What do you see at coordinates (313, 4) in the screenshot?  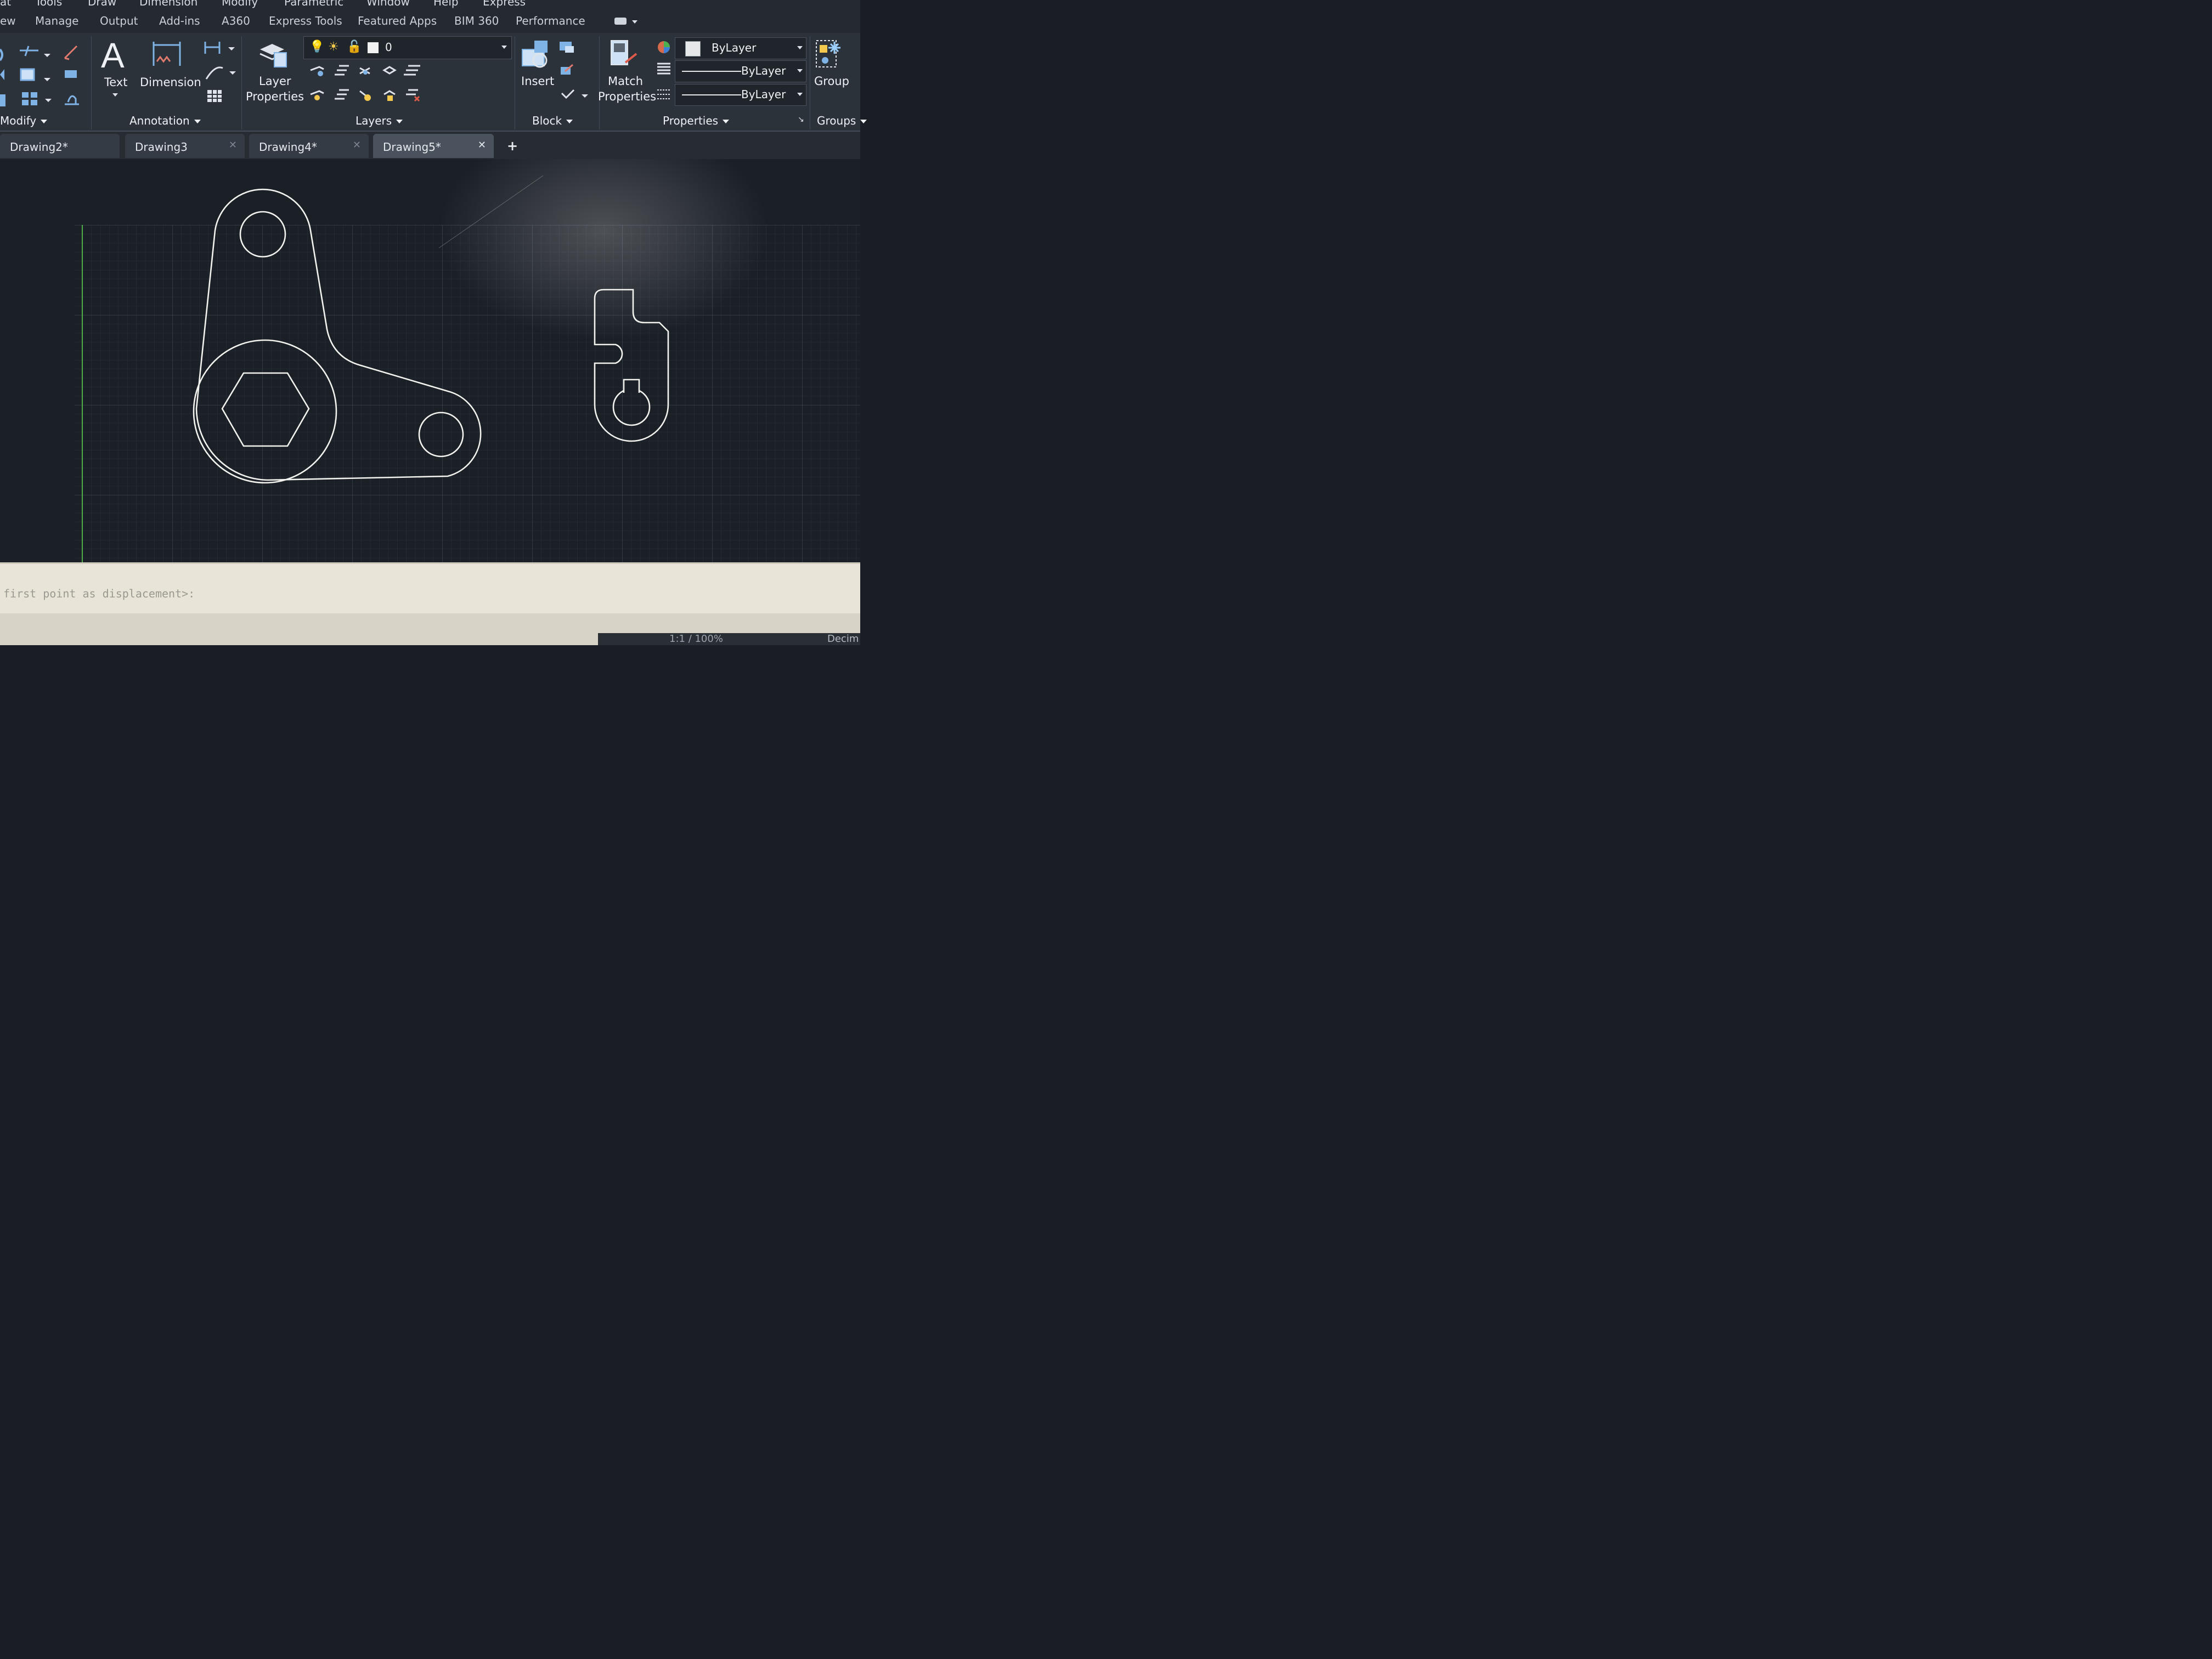 I see `menu-parametric: Parametric` at bounding box center [313, 4].